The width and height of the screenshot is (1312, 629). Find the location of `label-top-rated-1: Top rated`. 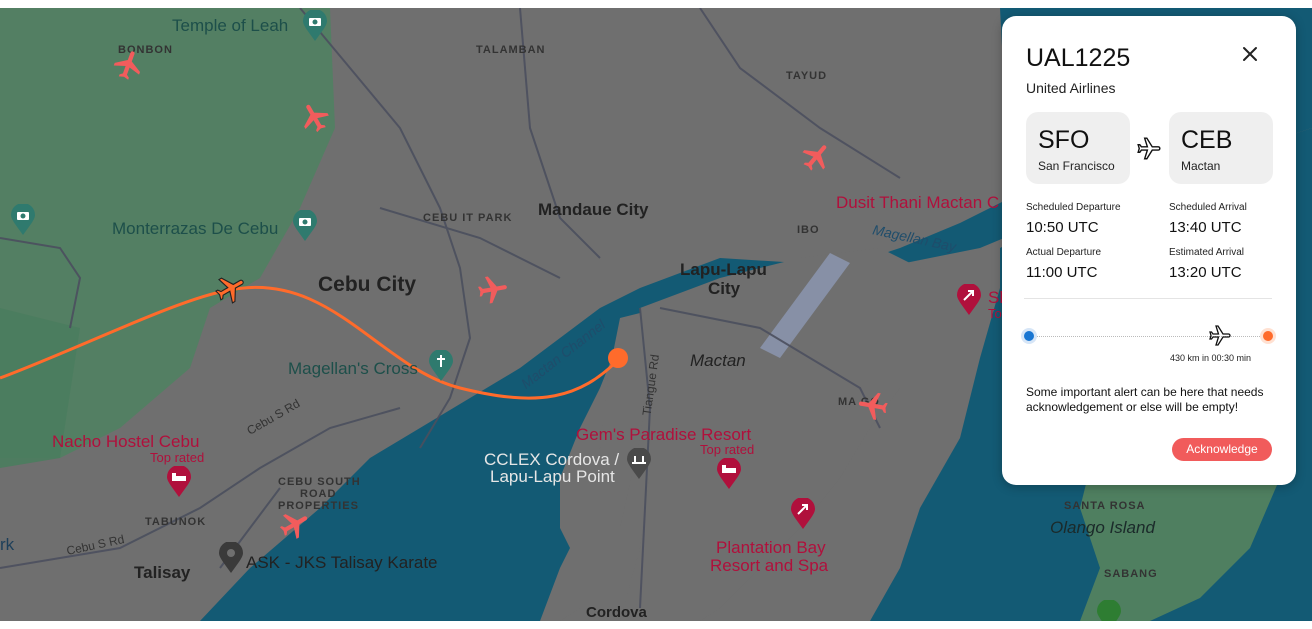

label-top-rated-1: Top rated is located at coordinates (177, 457).